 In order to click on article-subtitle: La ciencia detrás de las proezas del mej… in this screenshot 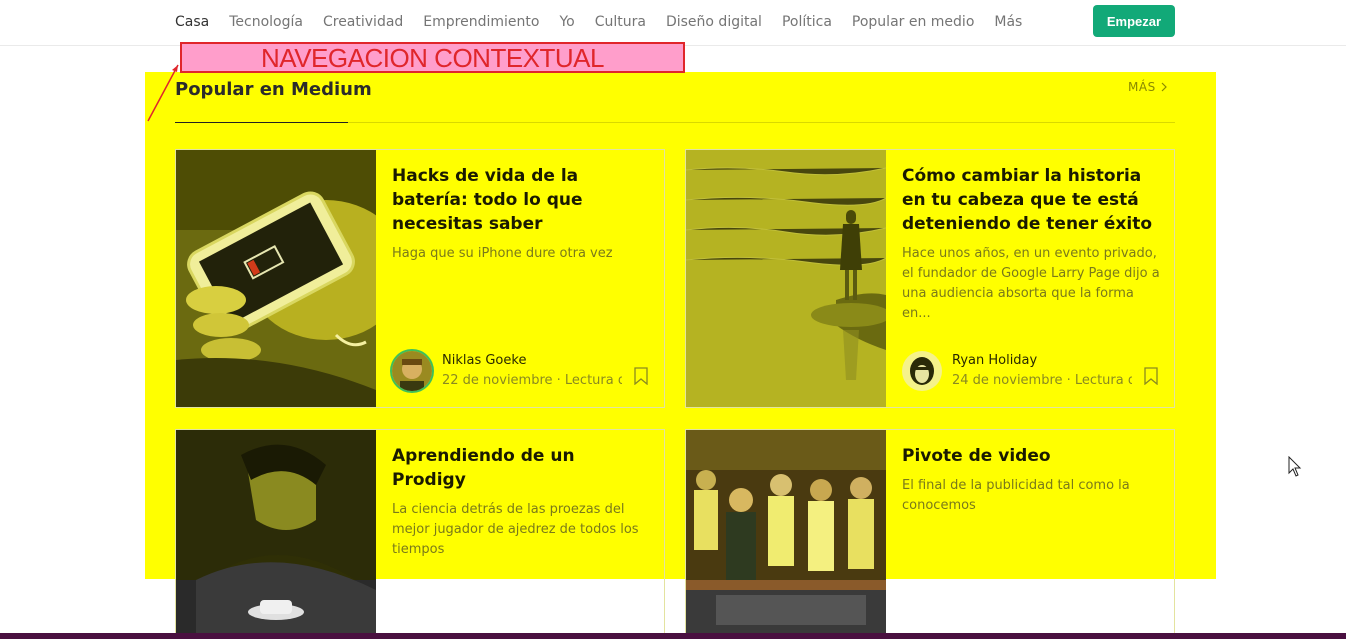, I will do `click(515, 529)`.